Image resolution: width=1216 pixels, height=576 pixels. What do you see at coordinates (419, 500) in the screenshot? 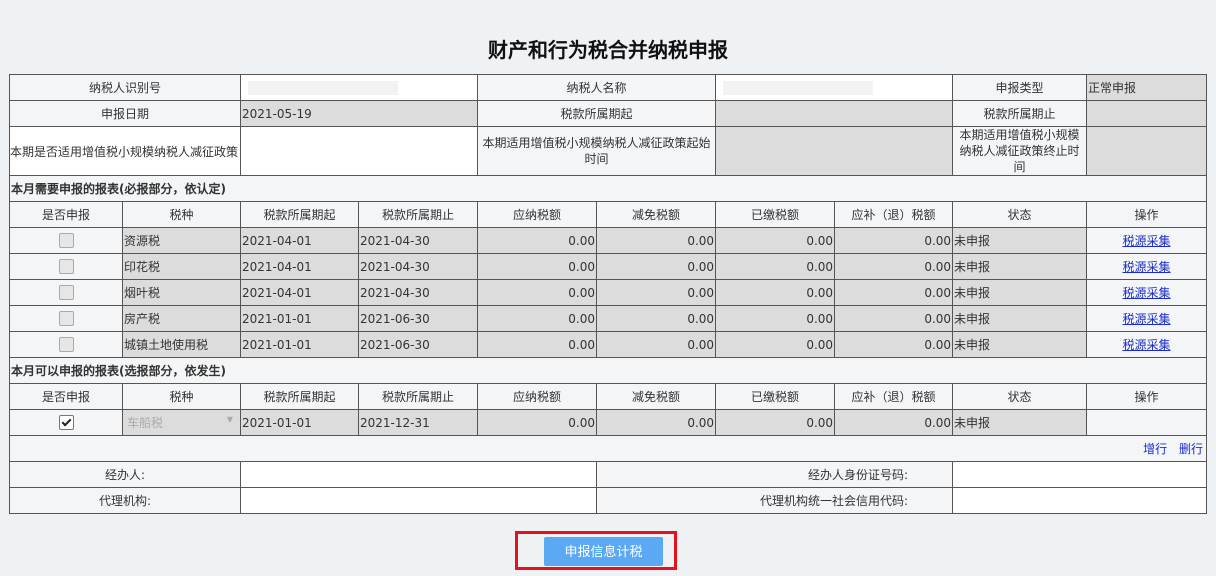
I see `agency-field` at bounding box center [419, 500].